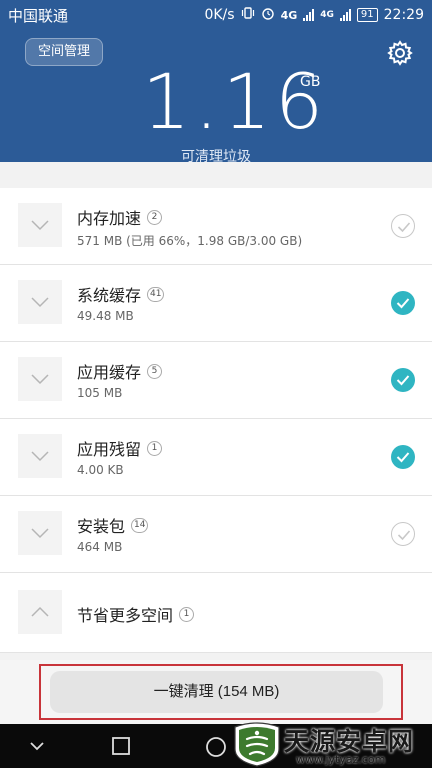 The height and width of the screenshot is (768, 432). What do you see at coordinates (248, 15) in the screenshot?
I see `vibrate-icon` at bounding box center [248, 15].